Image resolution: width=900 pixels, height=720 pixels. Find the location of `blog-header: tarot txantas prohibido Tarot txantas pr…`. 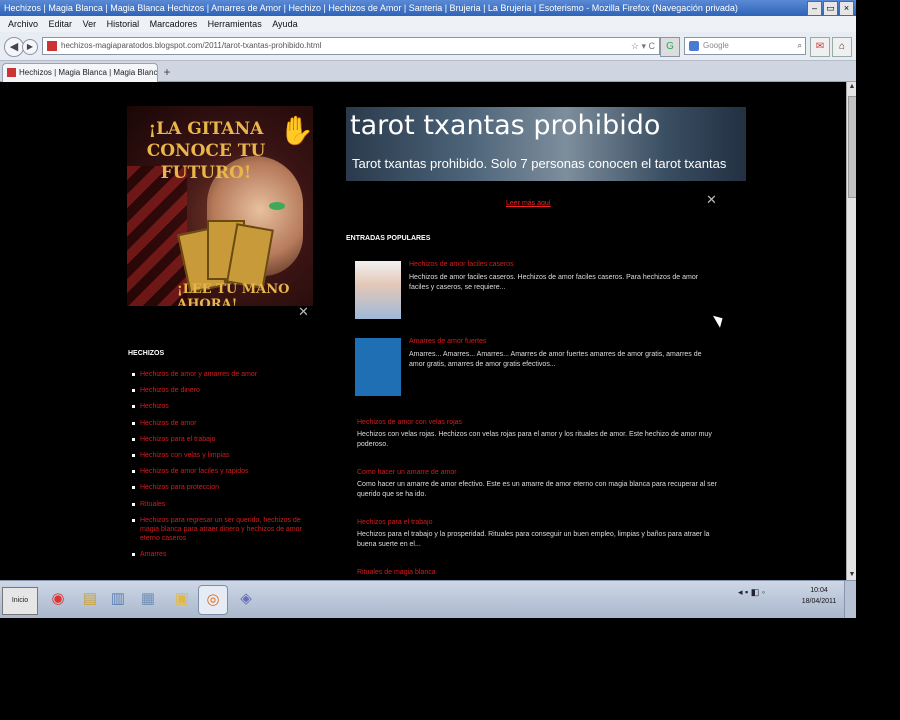

blog-header: tarot txantas prohibido Tarot txantas pr… is located at coordinates (546, 144).